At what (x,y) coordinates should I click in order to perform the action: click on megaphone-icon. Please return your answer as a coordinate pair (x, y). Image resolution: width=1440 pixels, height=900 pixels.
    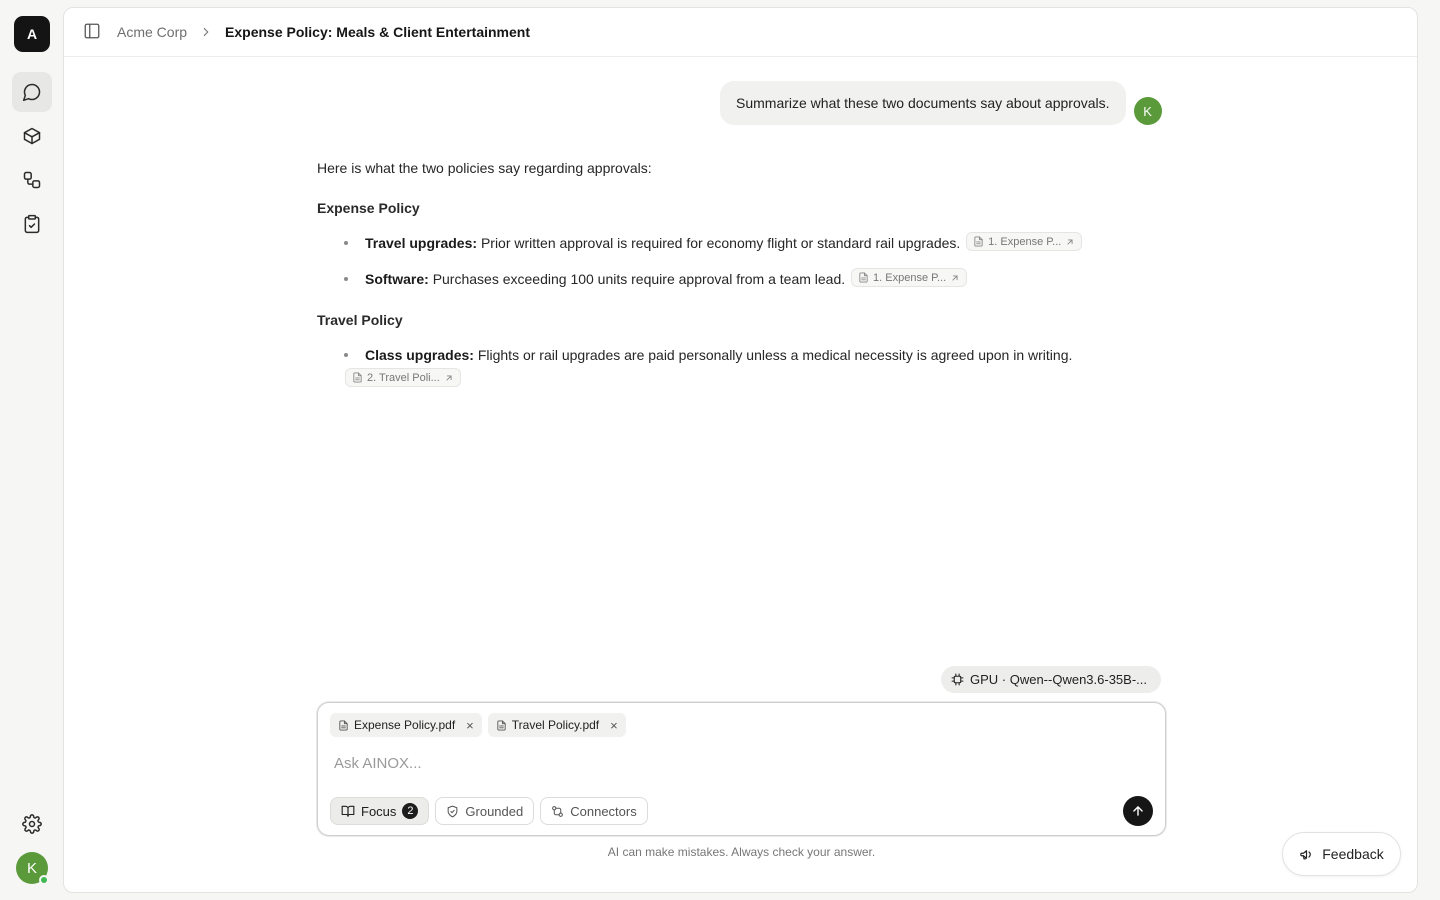
    Looking at the image, I should click on (1306, 854).